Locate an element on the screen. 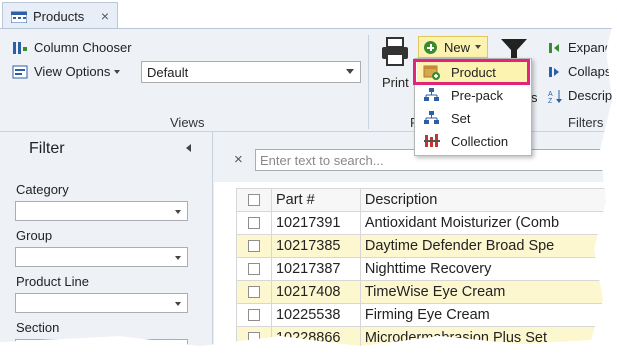 This screenshot has height=359, width=617. table-row: 10217385 Daytime Defender Broad Spe is located at coordinates (426, 246).